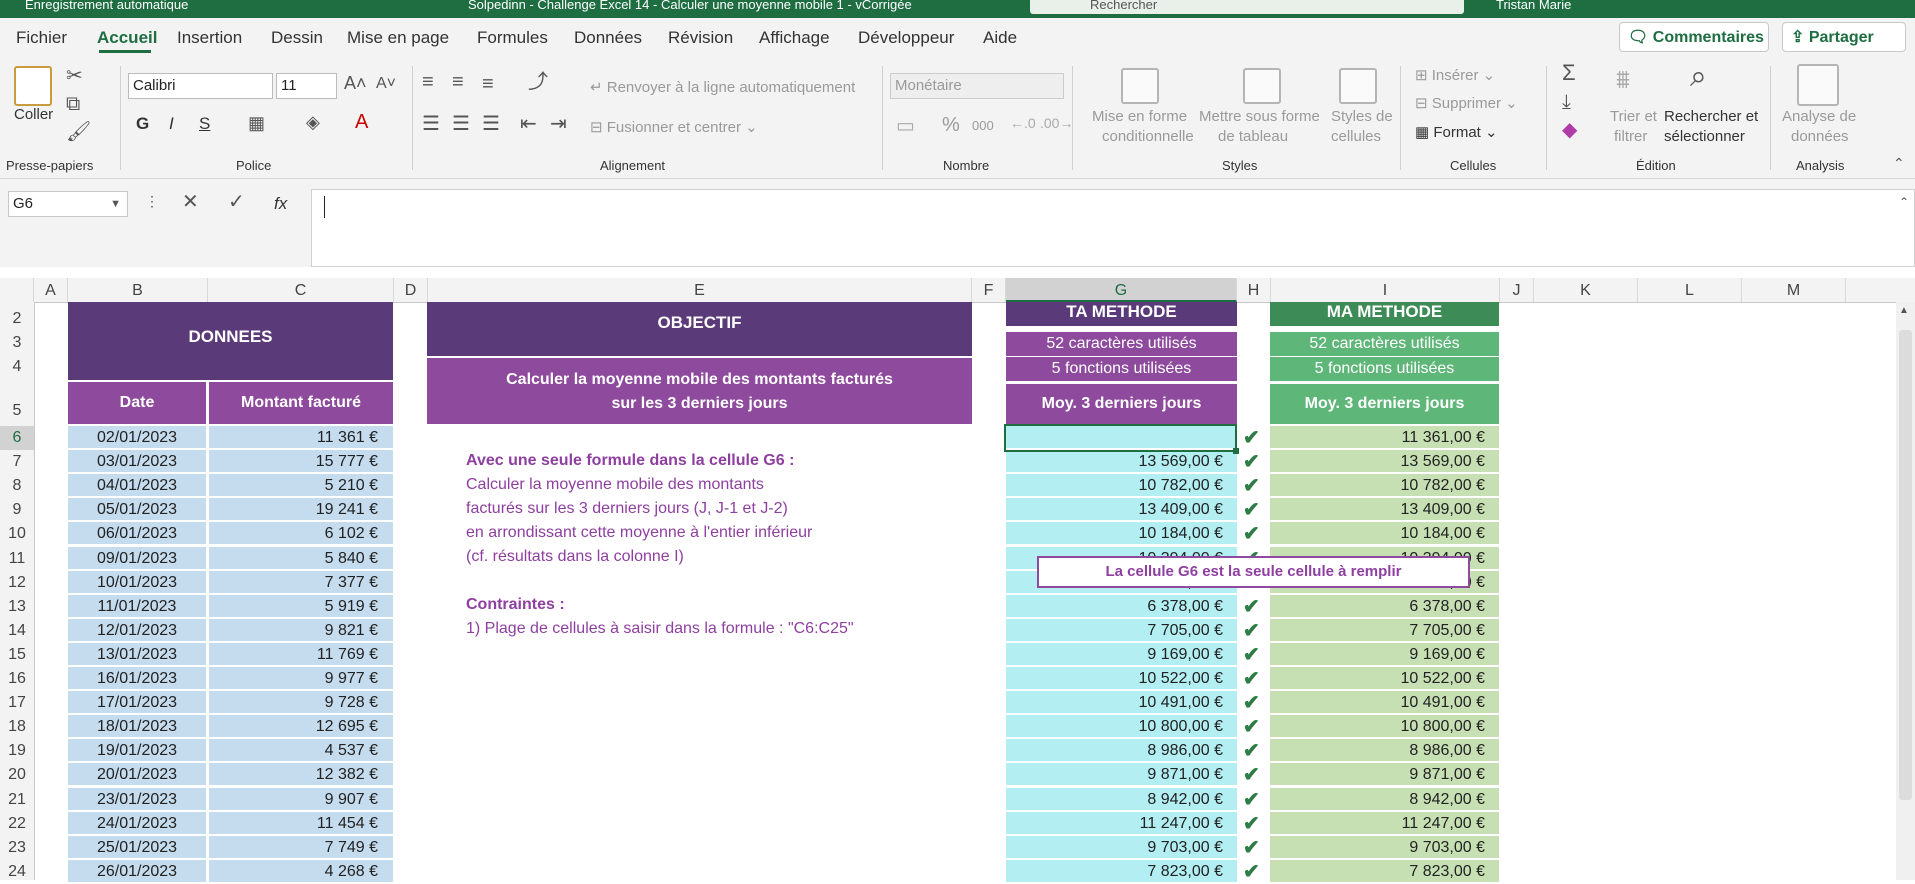 Image resolution: width=1915 pixels, height=884 pixels. I want to click on delete-cells-button: ⊟ Supprimer ⌄, so click(1466, 103).